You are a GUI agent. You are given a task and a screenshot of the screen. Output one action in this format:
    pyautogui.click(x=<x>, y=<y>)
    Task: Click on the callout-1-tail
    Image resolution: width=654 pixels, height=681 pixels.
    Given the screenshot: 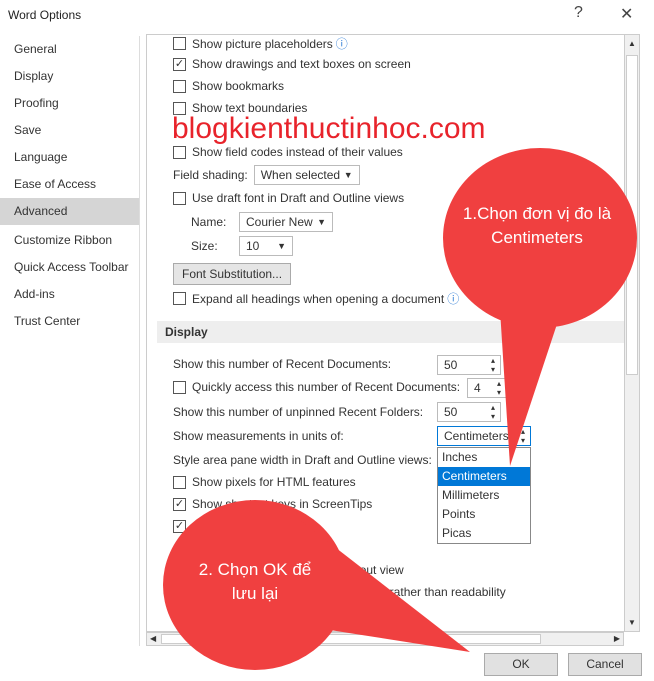 What is the action you would take?
    pyautogui.click(x=530, y=388)
    